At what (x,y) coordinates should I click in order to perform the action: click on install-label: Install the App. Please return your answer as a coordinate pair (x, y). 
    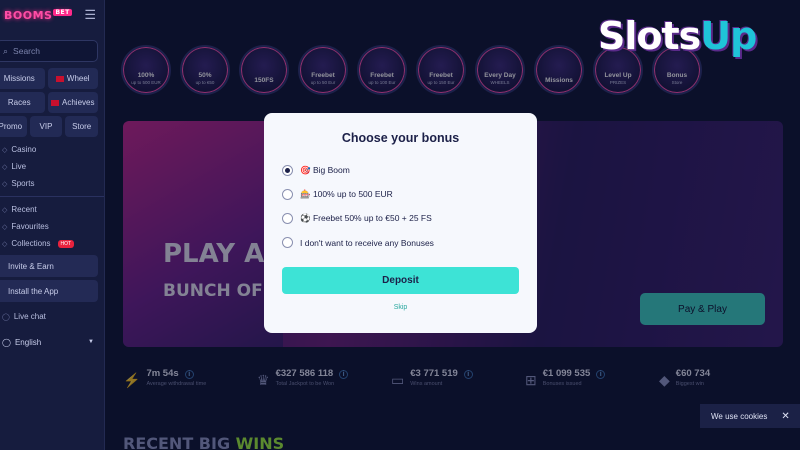
    Looking at the image, I should click on (33, 291).